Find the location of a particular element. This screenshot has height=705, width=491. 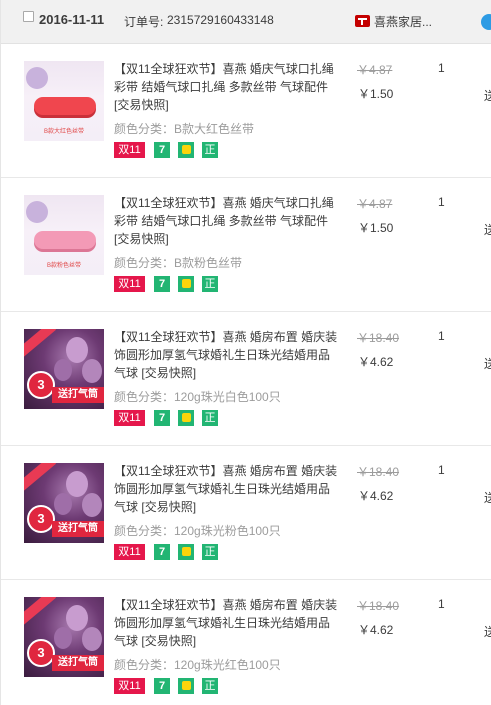

order-select-checkbox is located at coordinates (28, 16).